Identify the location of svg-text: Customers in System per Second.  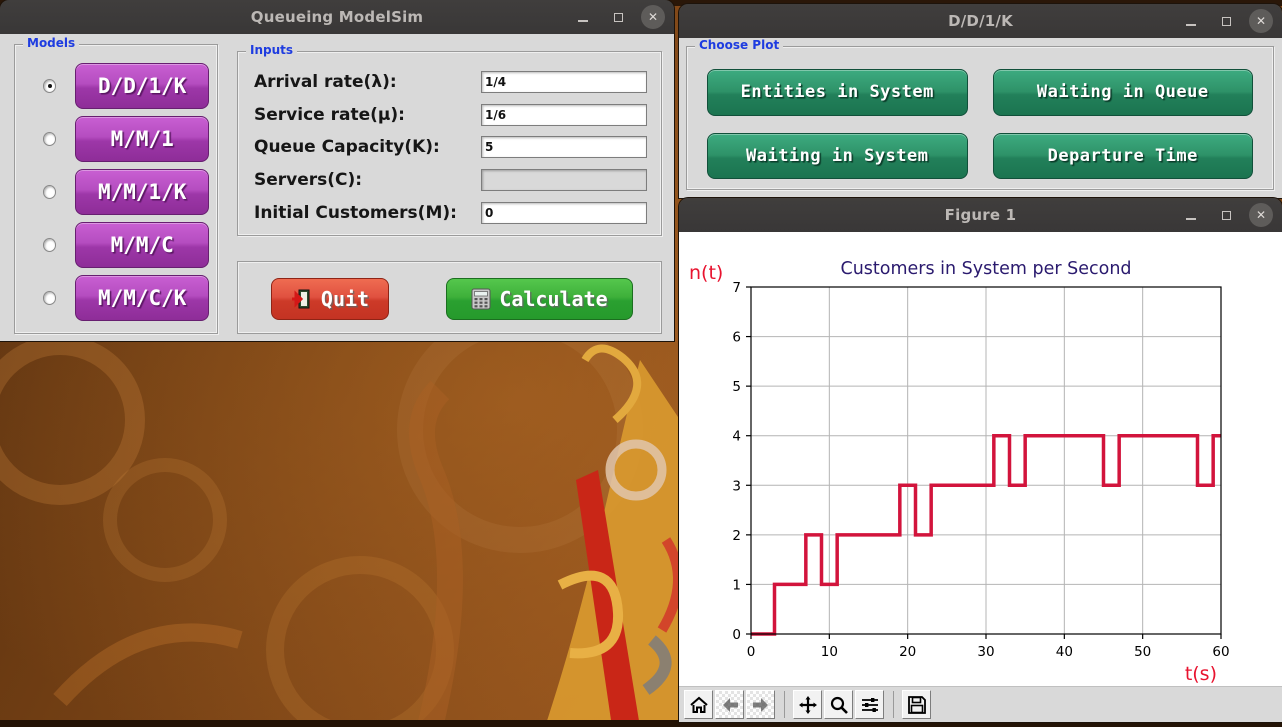
(985, 269).